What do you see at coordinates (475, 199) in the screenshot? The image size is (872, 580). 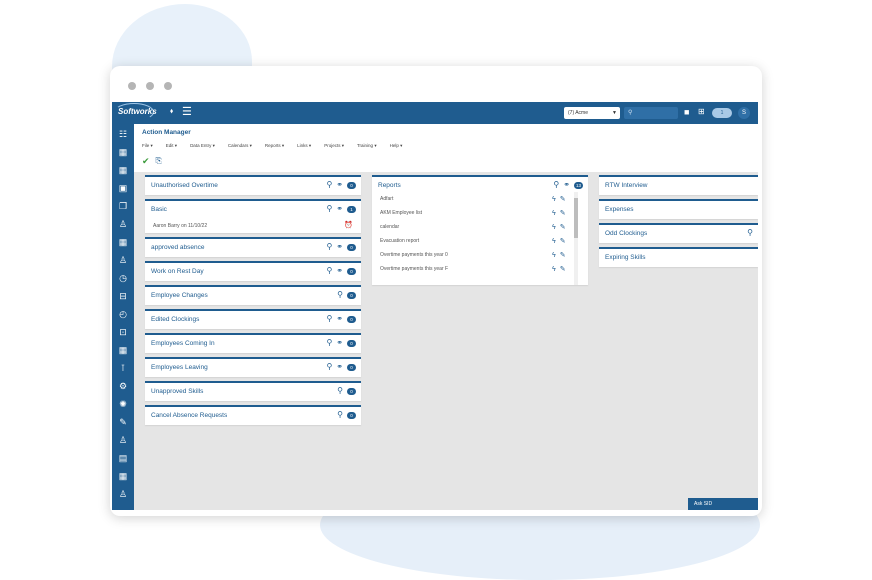 I see `report-item: Adfart ϟ ✎` at bounding box center [475, 199].